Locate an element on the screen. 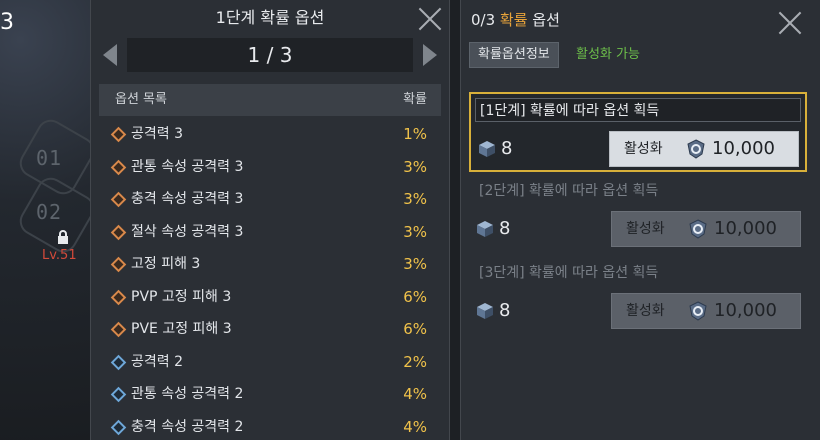  background-corner-text: 3 is located at coordinates (7, 22).